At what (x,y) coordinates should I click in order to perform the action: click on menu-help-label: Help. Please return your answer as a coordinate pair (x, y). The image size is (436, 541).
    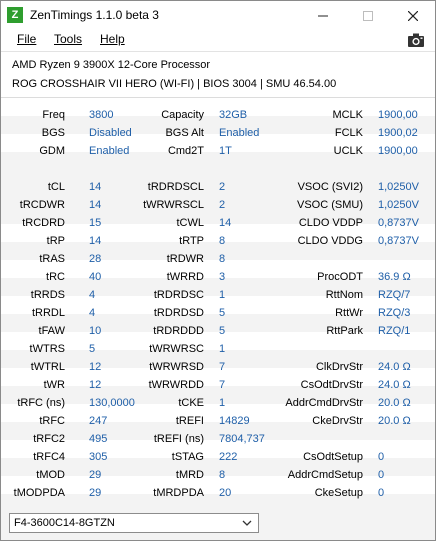
    Looking at the image, I should click on (112, 39).